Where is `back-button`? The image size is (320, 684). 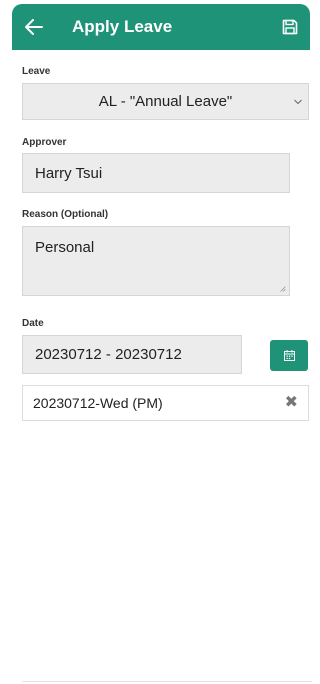
back-button is located at coordinates (34, 27).